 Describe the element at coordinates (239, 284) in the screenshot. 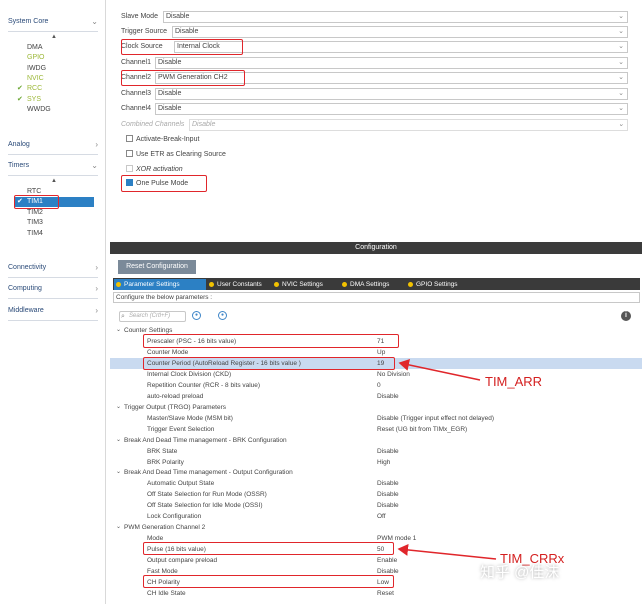

I see `tab-label: User Constants` at that location.